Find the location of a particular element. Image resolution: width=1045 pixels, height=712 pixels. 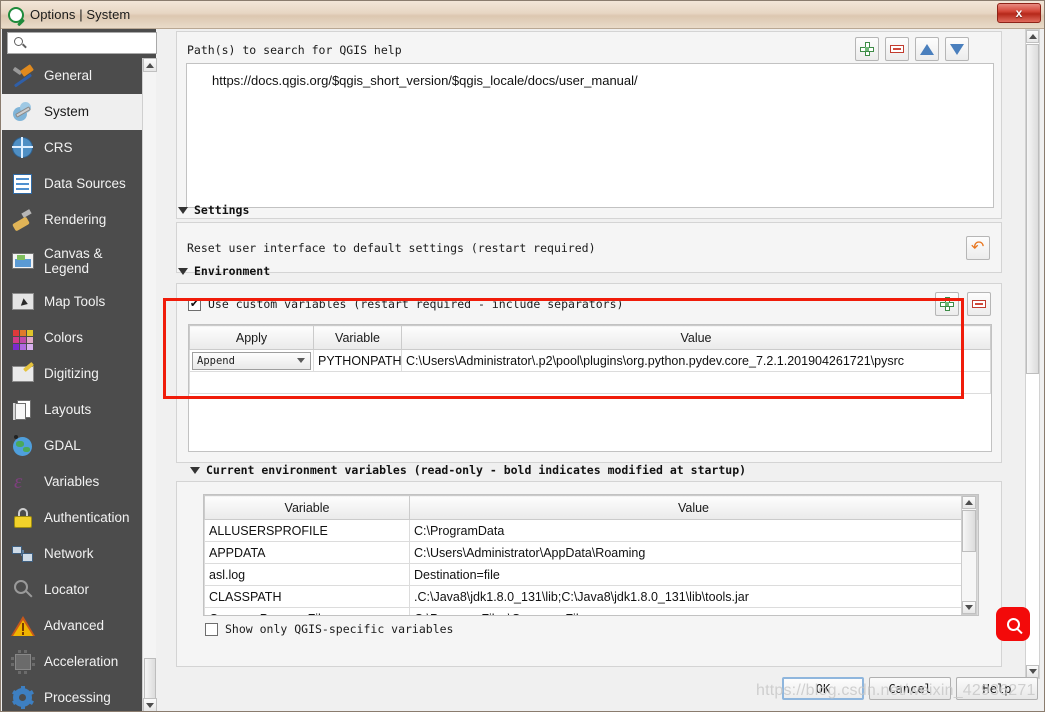

reset-ui-button: ↷ is located at coordinates (978, 248).